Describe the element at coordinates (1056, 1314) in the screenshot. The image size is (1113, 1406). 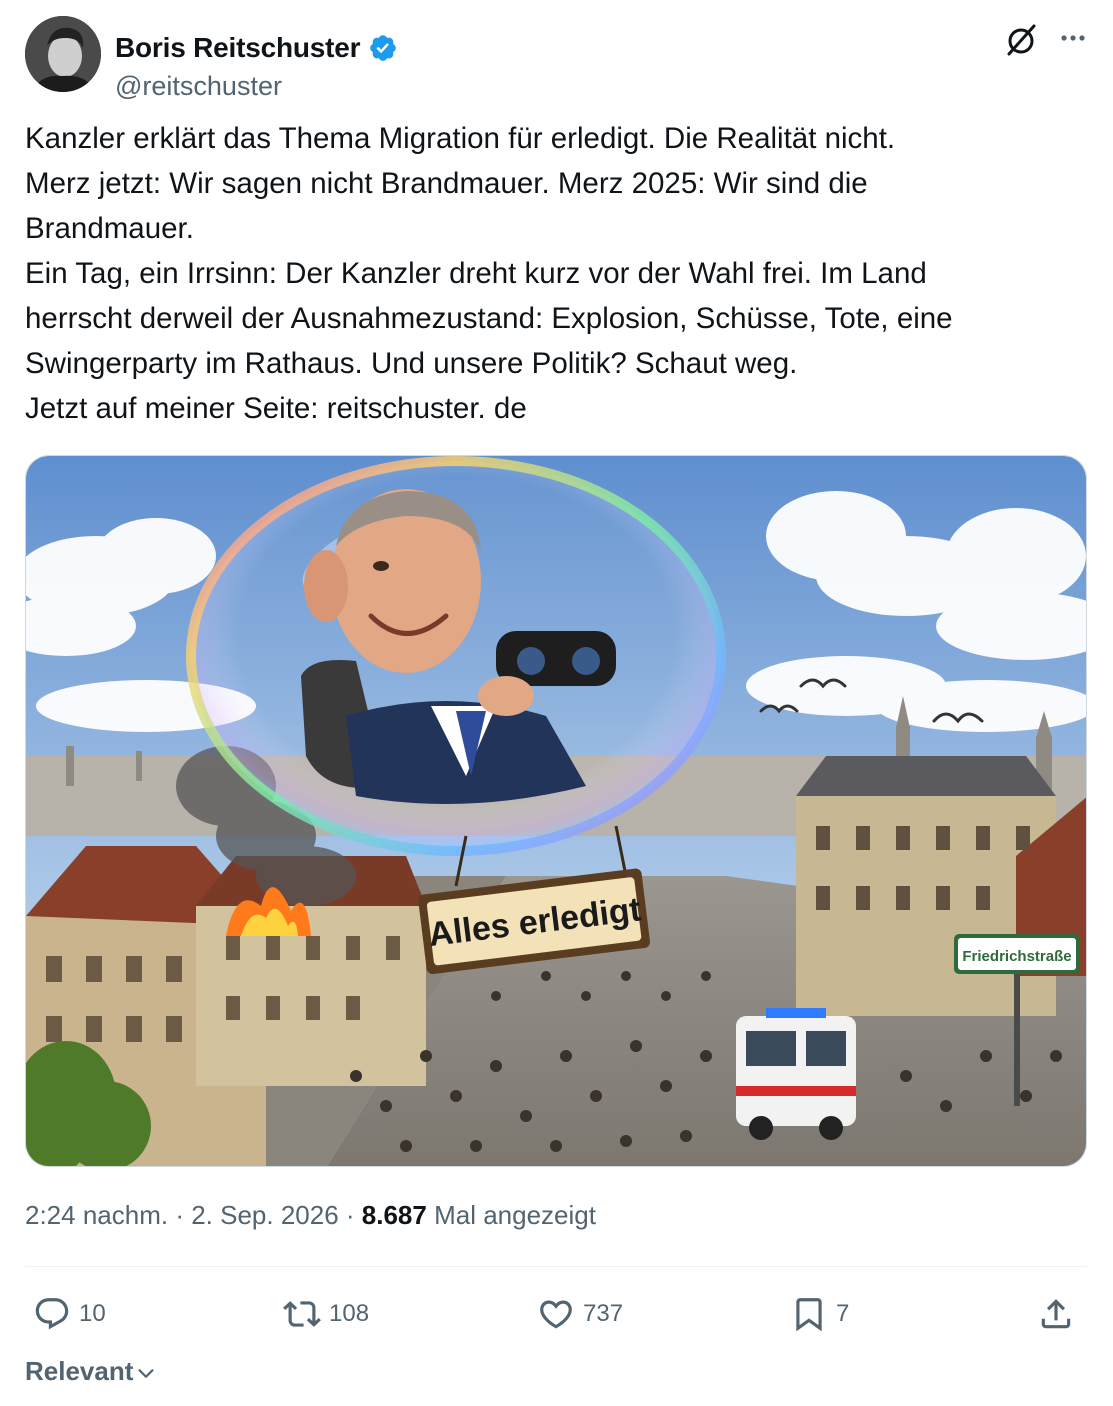
I see `share-icon` at that location.